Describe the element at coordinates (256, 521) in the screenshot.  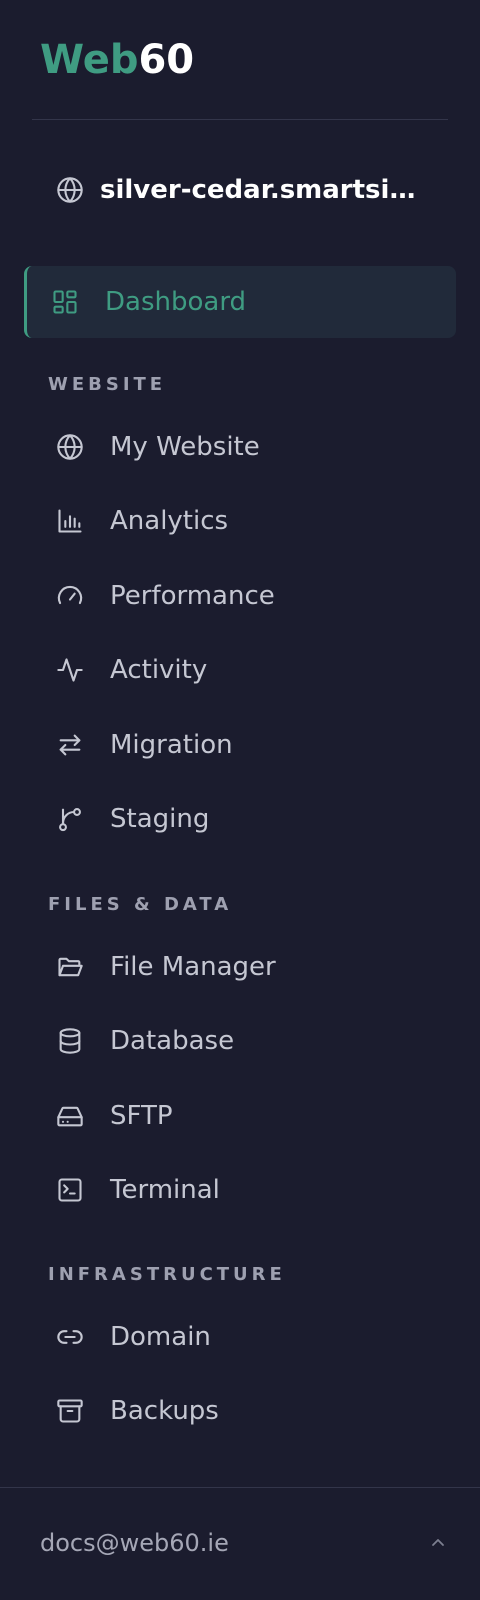
I see `nav-item-analytics: Analytics` at that location.